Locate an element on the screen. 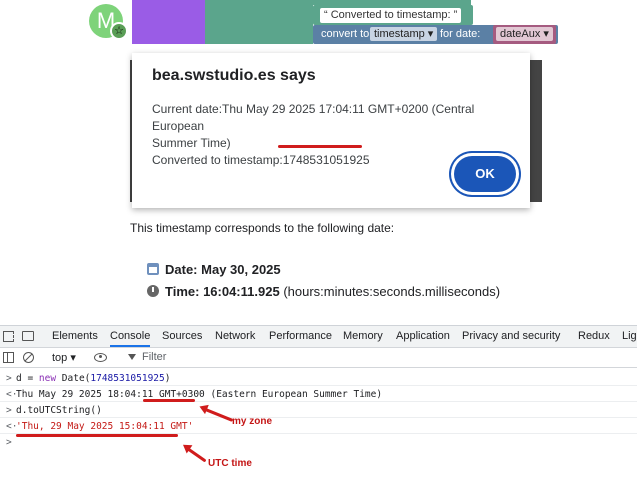 The width and height of the screenshot is (637, 499). convert-to-label: convert to is located at coordinates (345, 34).